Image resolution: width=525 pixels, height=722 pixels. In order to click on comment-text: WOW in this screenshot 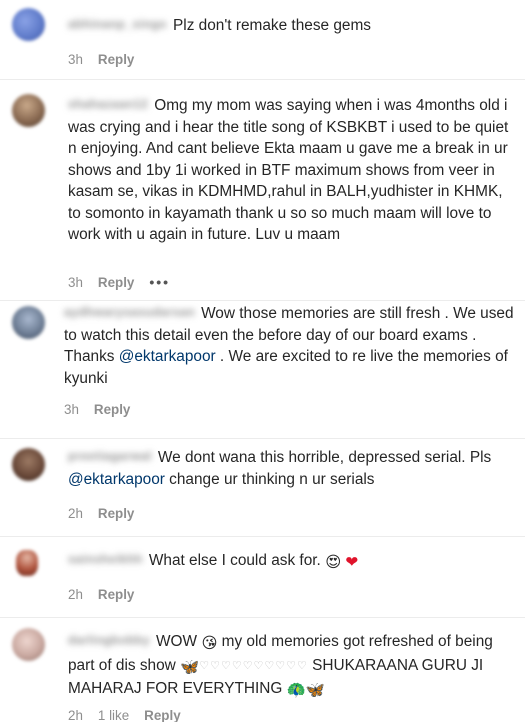, I will do `click(177, 641)`.